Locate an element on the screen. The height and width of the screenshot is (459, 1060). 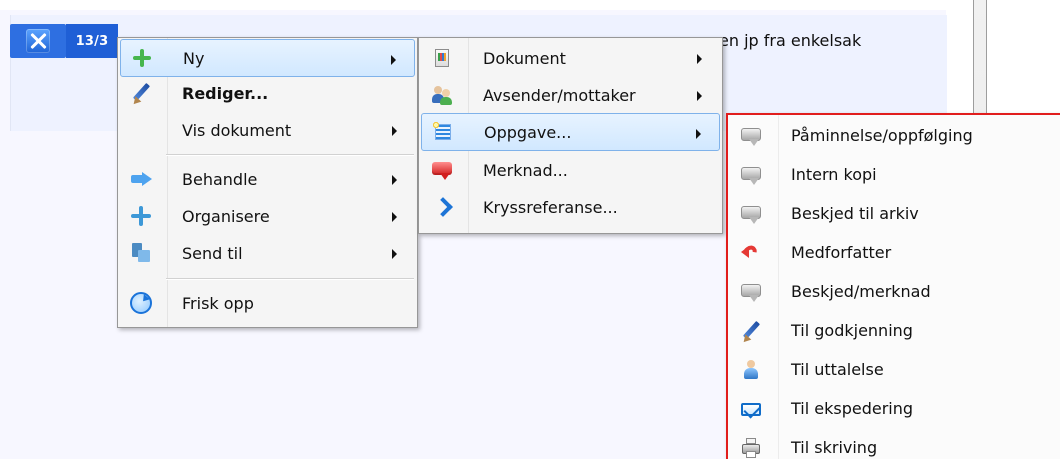
menu-item-beskjed-til-arkiv: Beskjed til arkiv is located at coordinates (894, 213).